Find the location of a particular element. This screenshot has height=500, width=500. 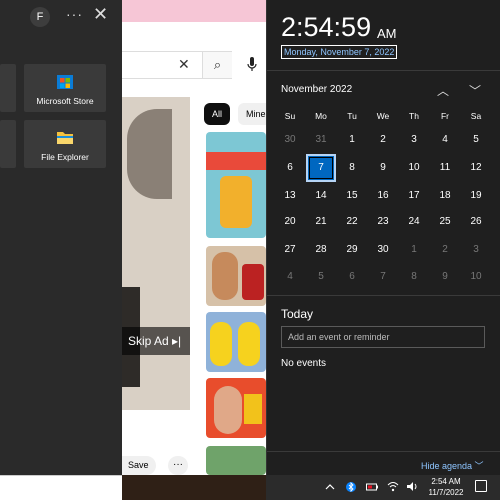

previous-month-button: ︿ is located at coordinates (443, 90).